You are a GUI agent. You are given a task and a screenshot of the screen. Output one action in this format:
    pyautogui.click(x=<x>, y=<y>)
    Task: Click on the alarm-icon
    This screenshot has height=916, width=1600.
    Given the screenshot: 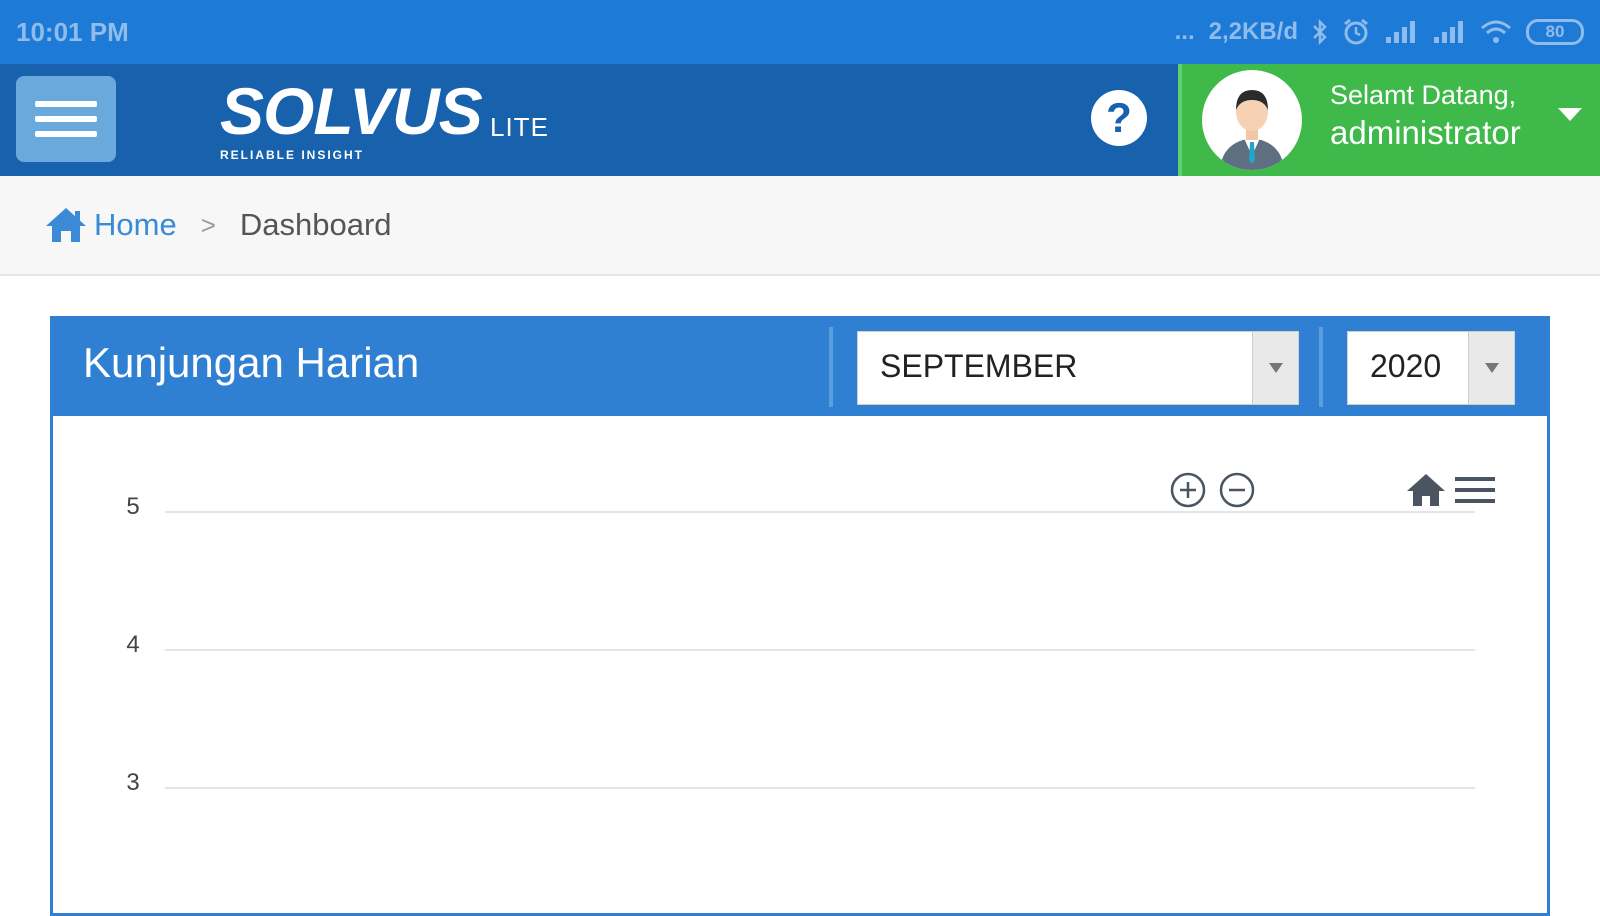 What is the action you would take?
    pyautogui.click(x=1356, y=32)
    